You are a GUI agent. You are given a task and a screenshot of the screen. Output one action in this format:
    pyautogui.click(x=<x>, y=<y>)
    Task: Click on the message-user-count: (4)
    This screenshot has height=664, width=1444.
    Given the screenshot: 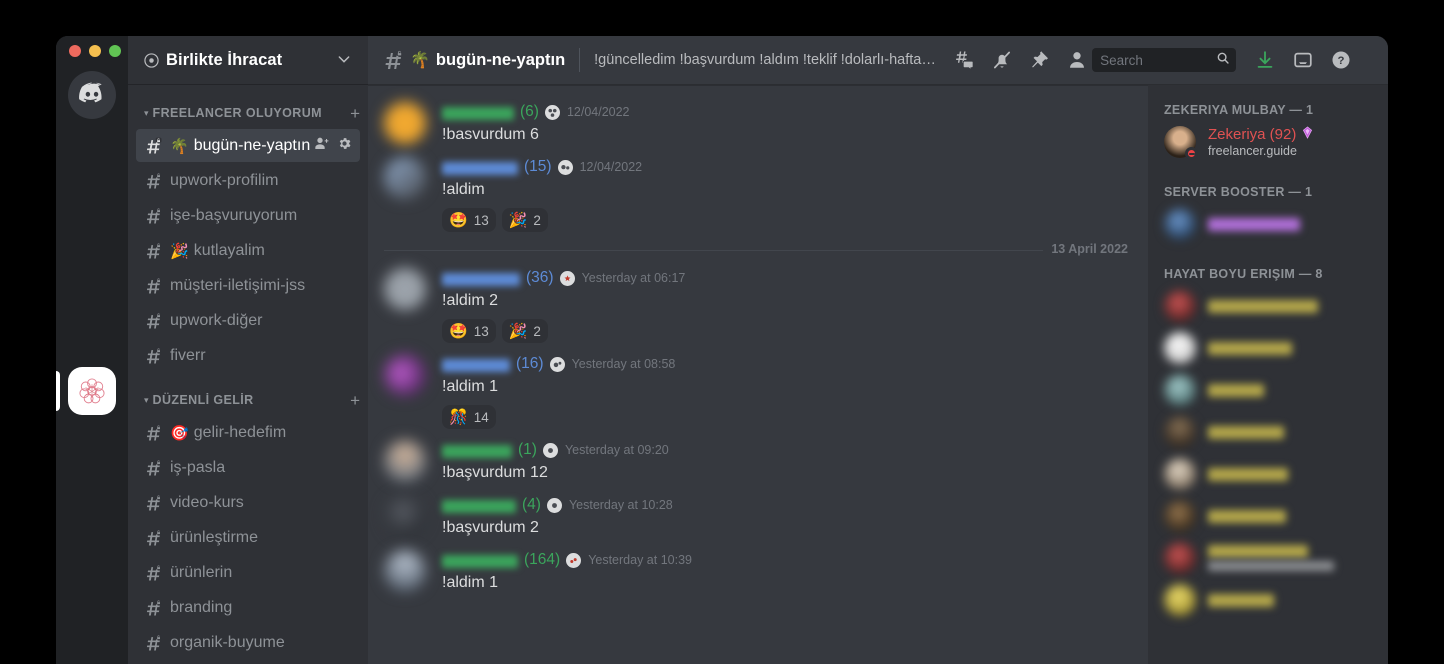 What is the action you would take?
    pyautogui.click(x=531, y=504)
    